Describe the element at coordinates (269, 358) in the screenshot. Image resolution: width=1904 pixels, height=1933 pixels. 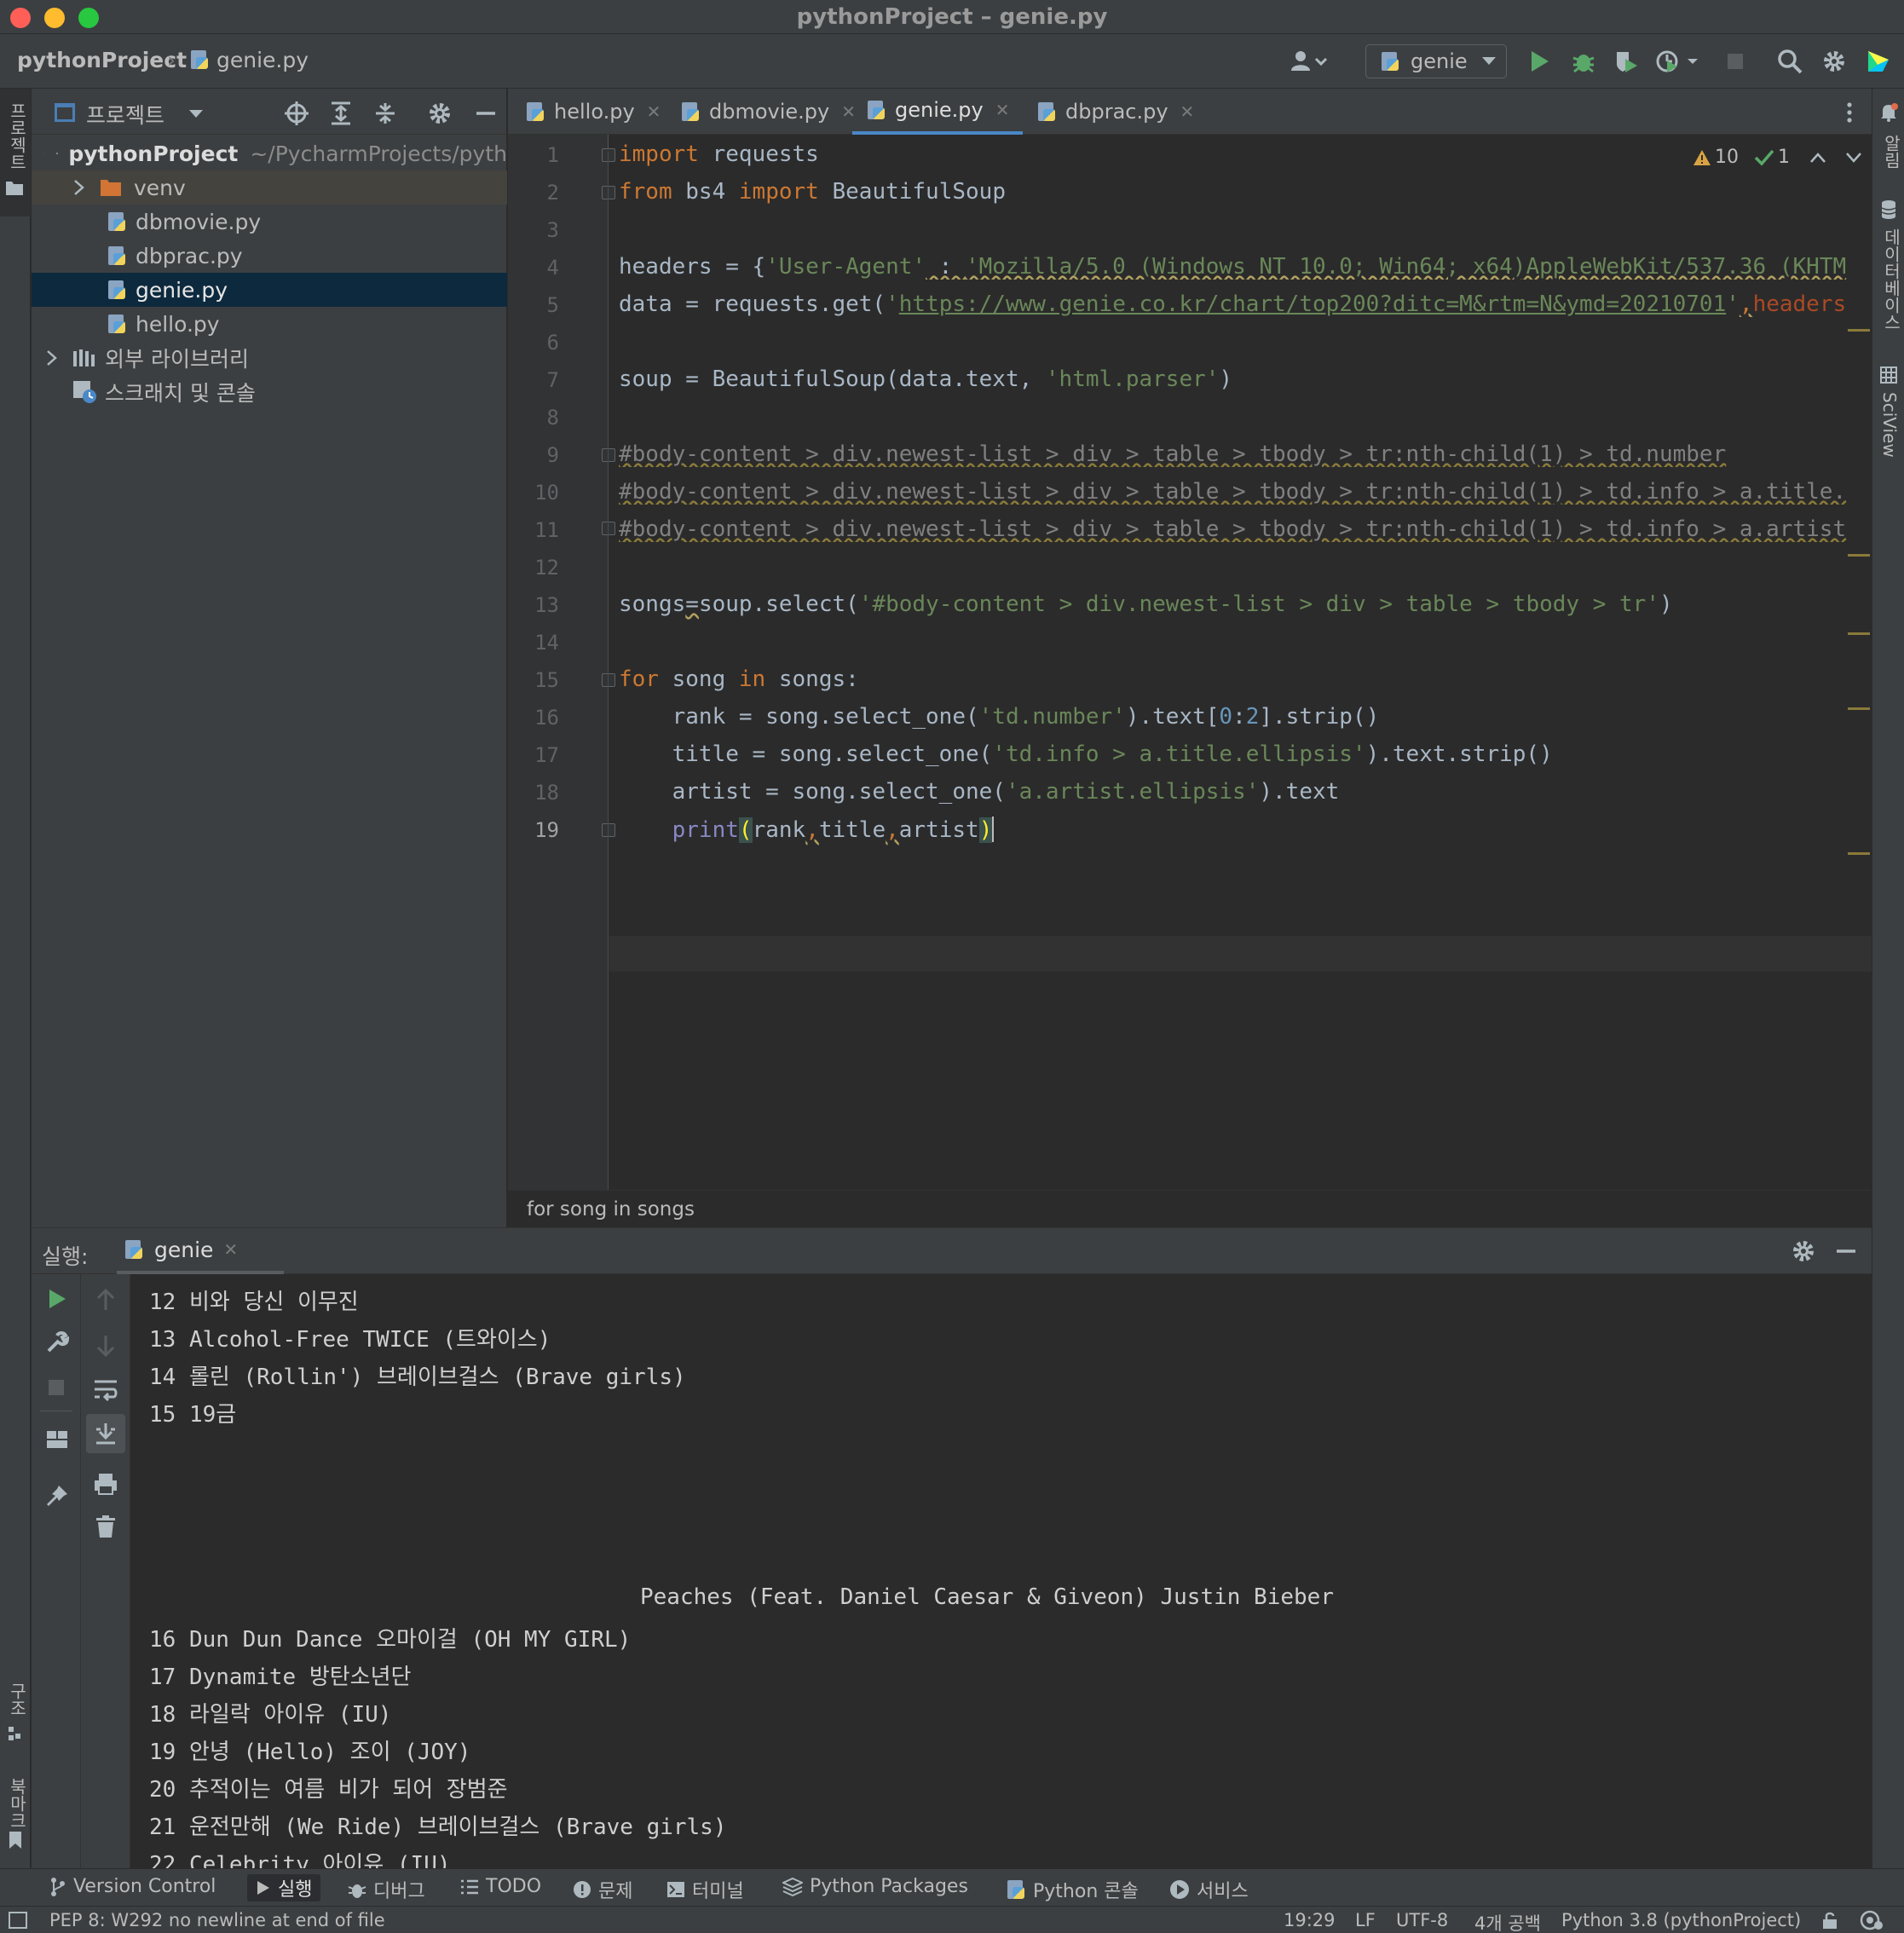
I see `tree-item-external-libraries: 외부 라이브러리` at that location.